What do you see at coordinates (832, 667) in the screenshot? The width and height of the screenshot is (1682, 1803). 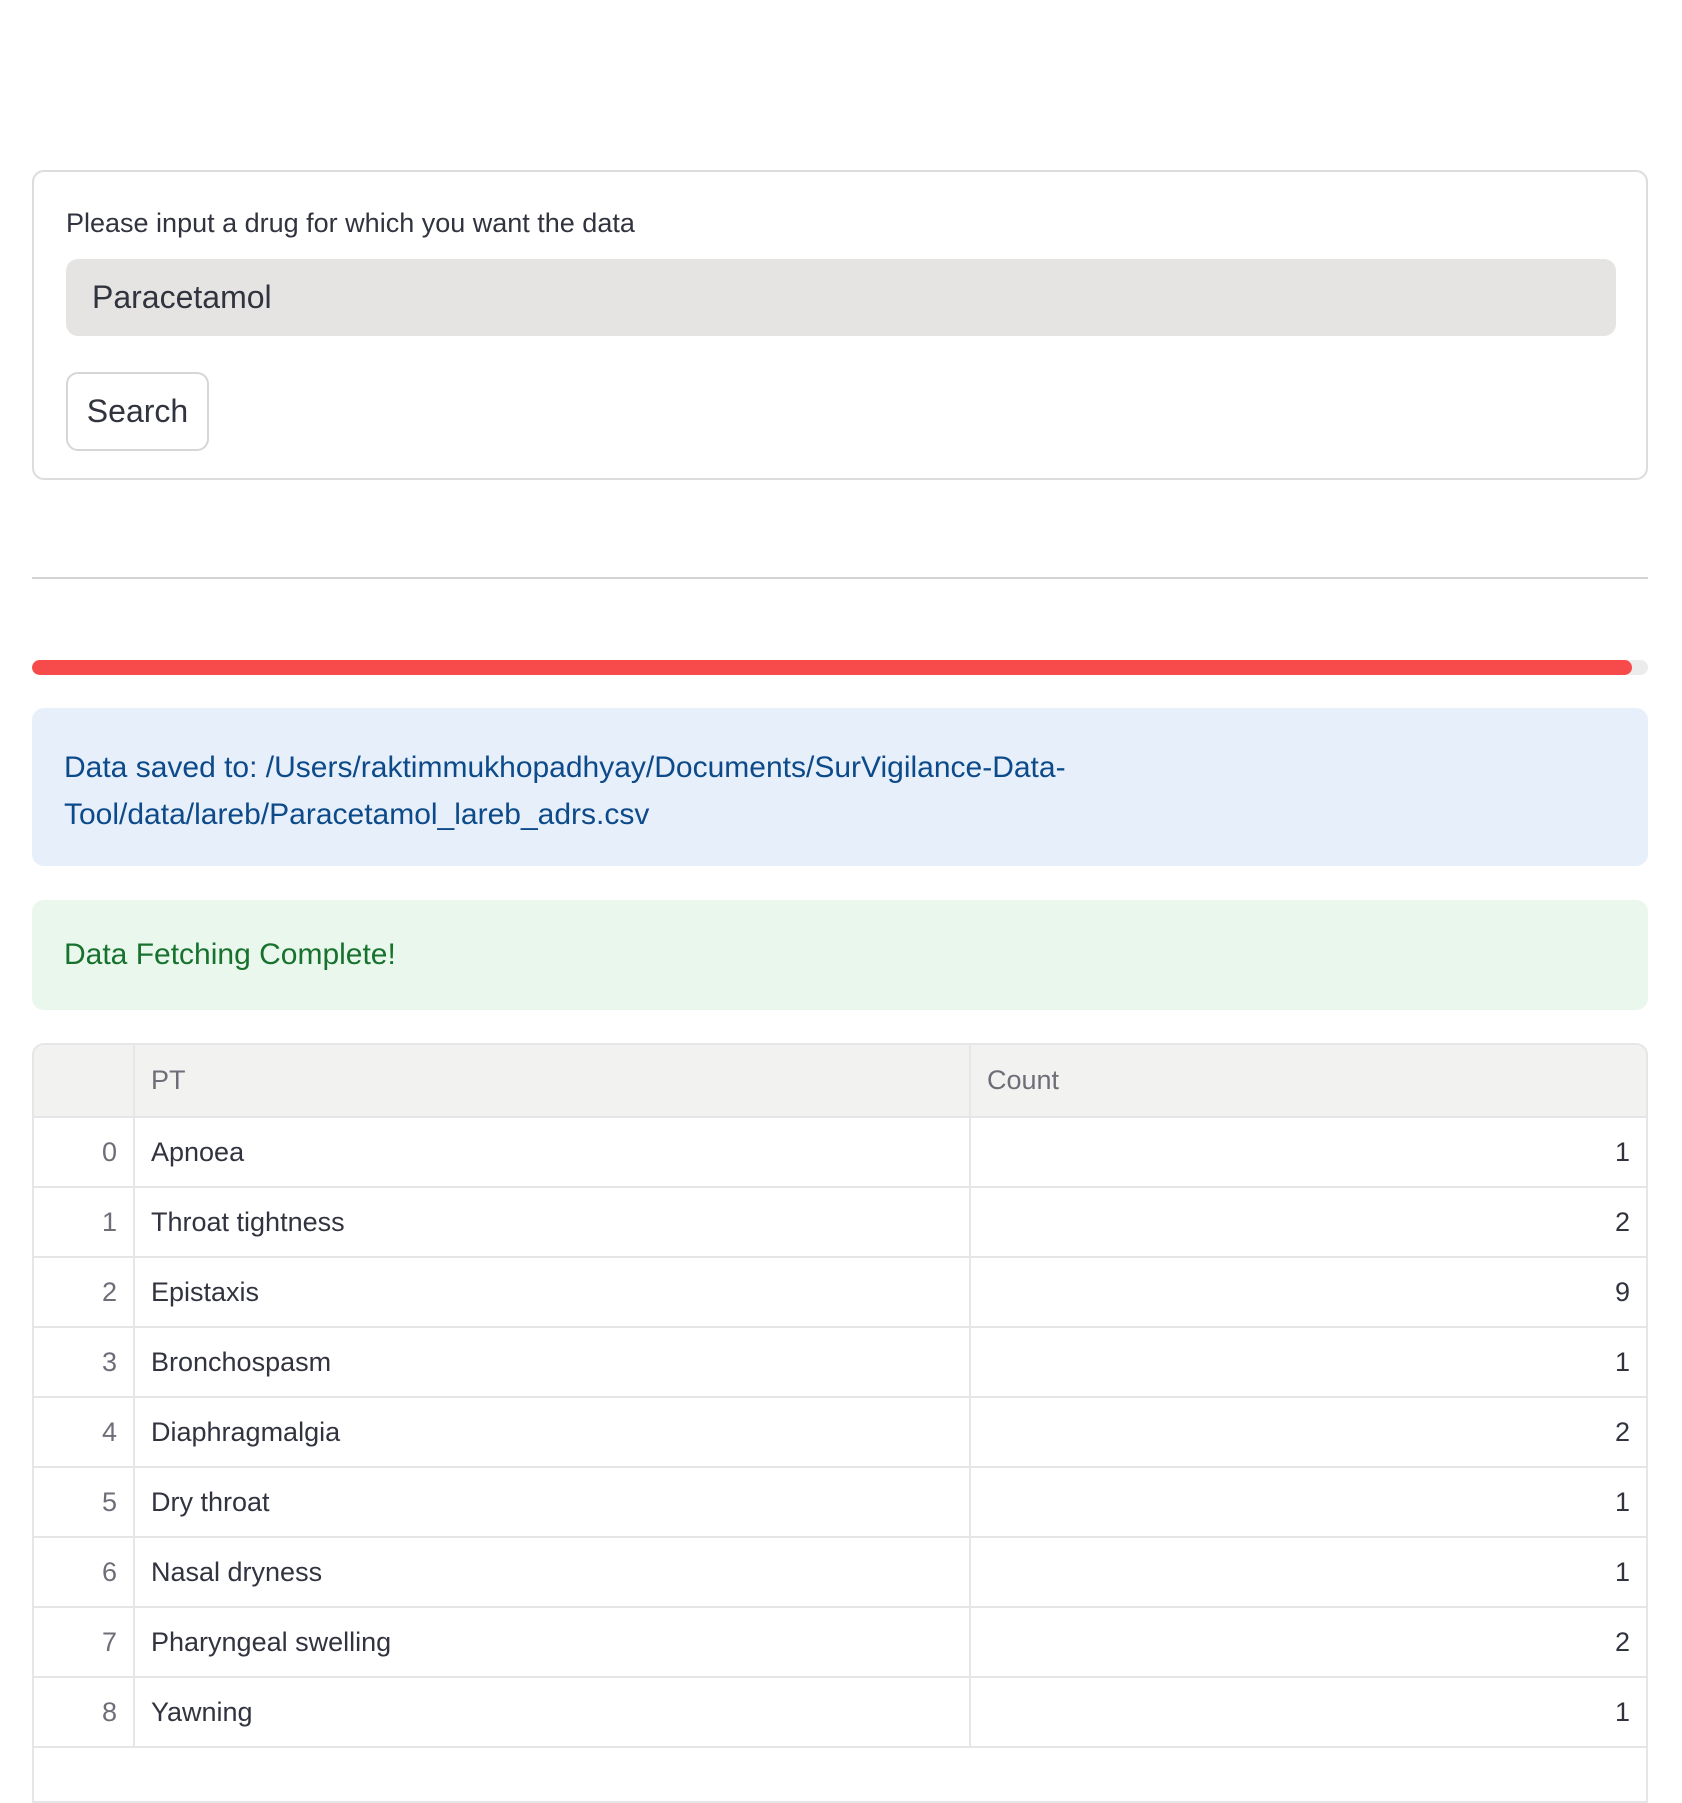 I see `progress-bar-fill` at bounding box center [832, 667].